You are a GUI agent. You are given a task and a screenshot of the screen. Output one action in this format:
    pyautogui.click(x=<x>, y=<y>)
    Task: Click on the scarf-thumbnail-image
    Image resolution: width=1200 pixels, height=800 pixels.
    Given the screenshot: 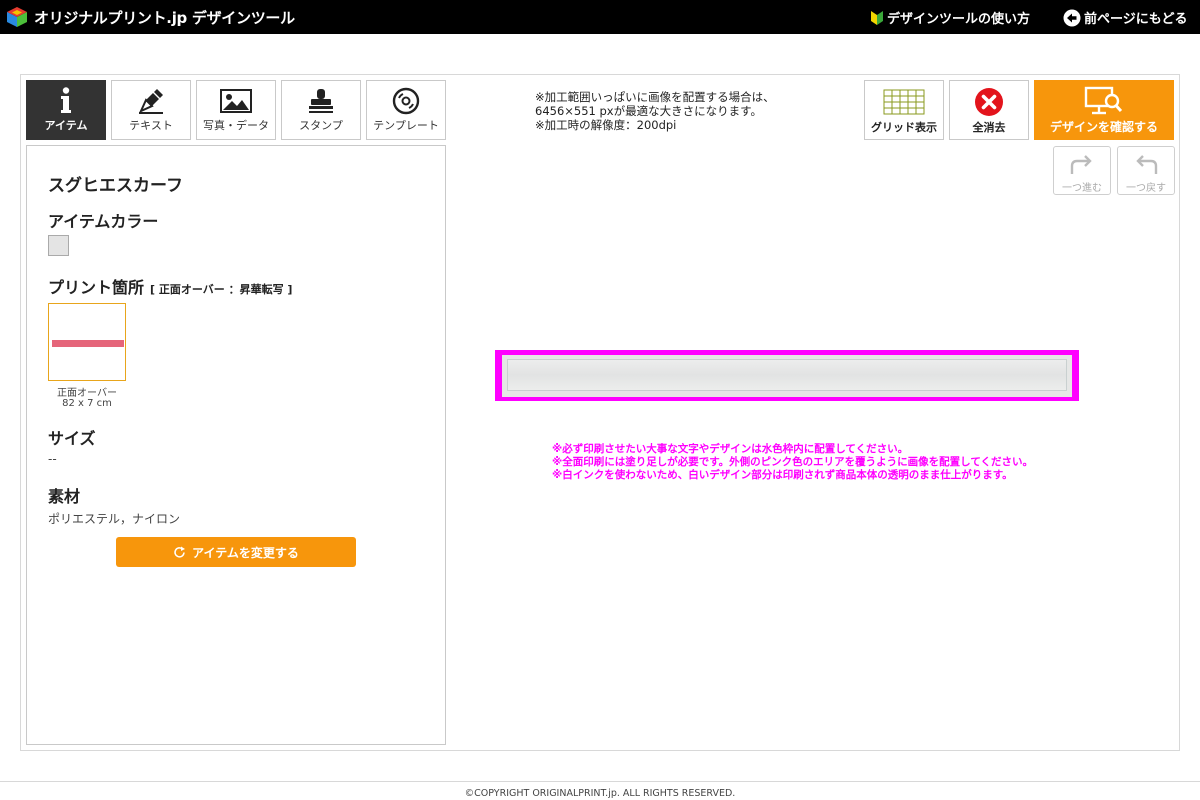 What is the action you would take?
    pyautogui.click(x=88, y=343)
    